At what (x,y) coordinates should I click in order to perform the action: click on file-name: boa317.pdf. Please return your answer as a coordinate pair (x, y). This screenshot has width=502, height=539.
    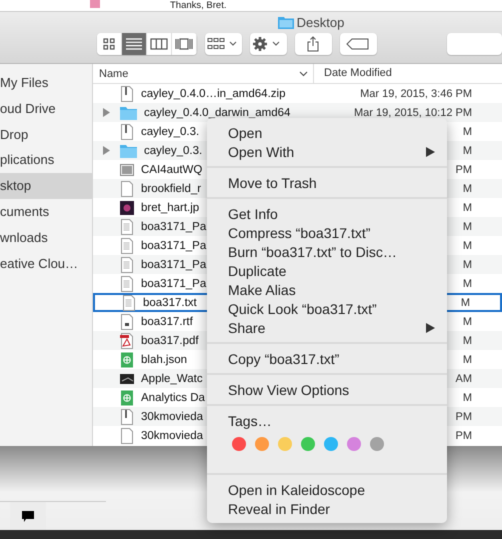
    Looking at the image, I should click on (170, 340).